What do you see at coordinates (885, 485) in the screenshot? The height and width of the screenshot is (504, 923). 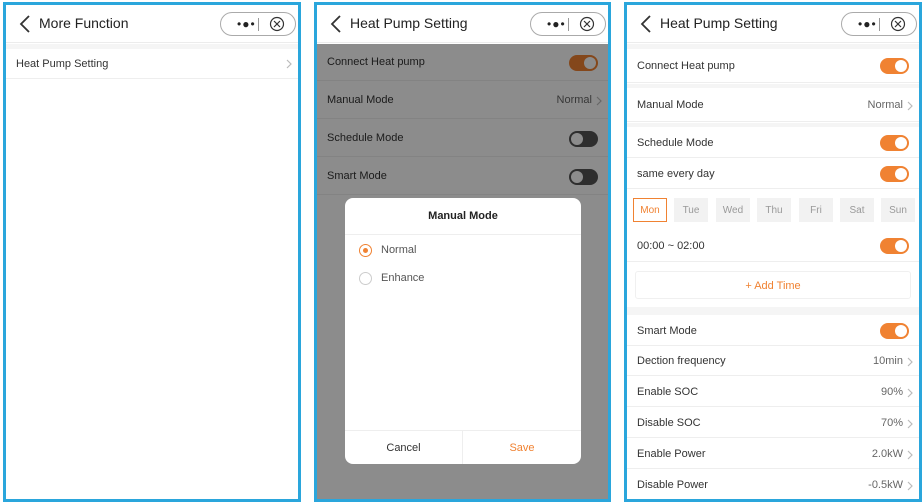 I see `disable-power-value: -0.5kW` at bounding box center [885, 485].